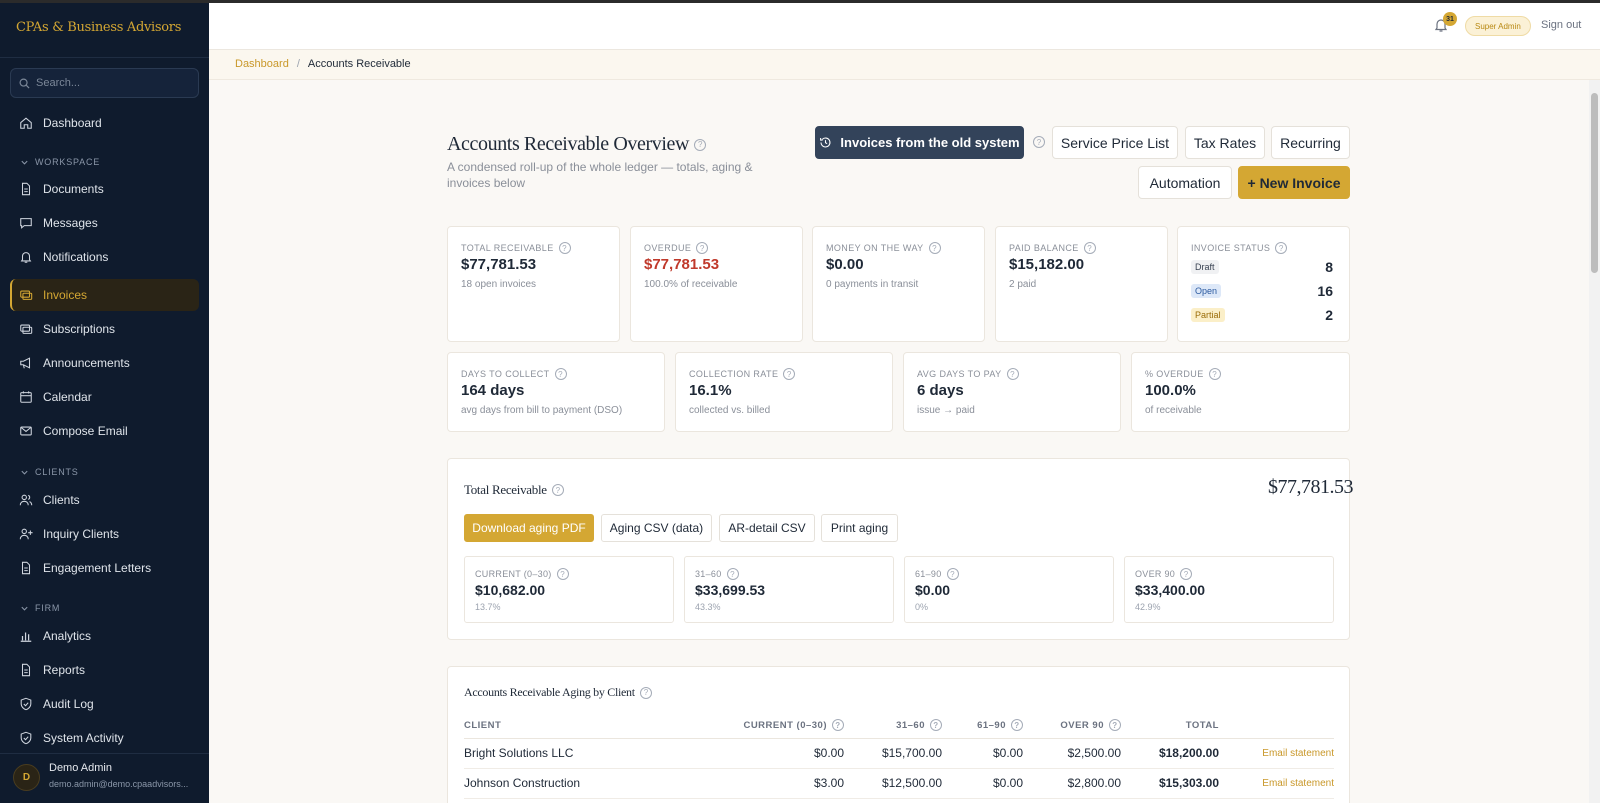 This screenshot has height=803, width=1600. I want to click on new-invoice-button: + New Invoice, so click(1294, 182).